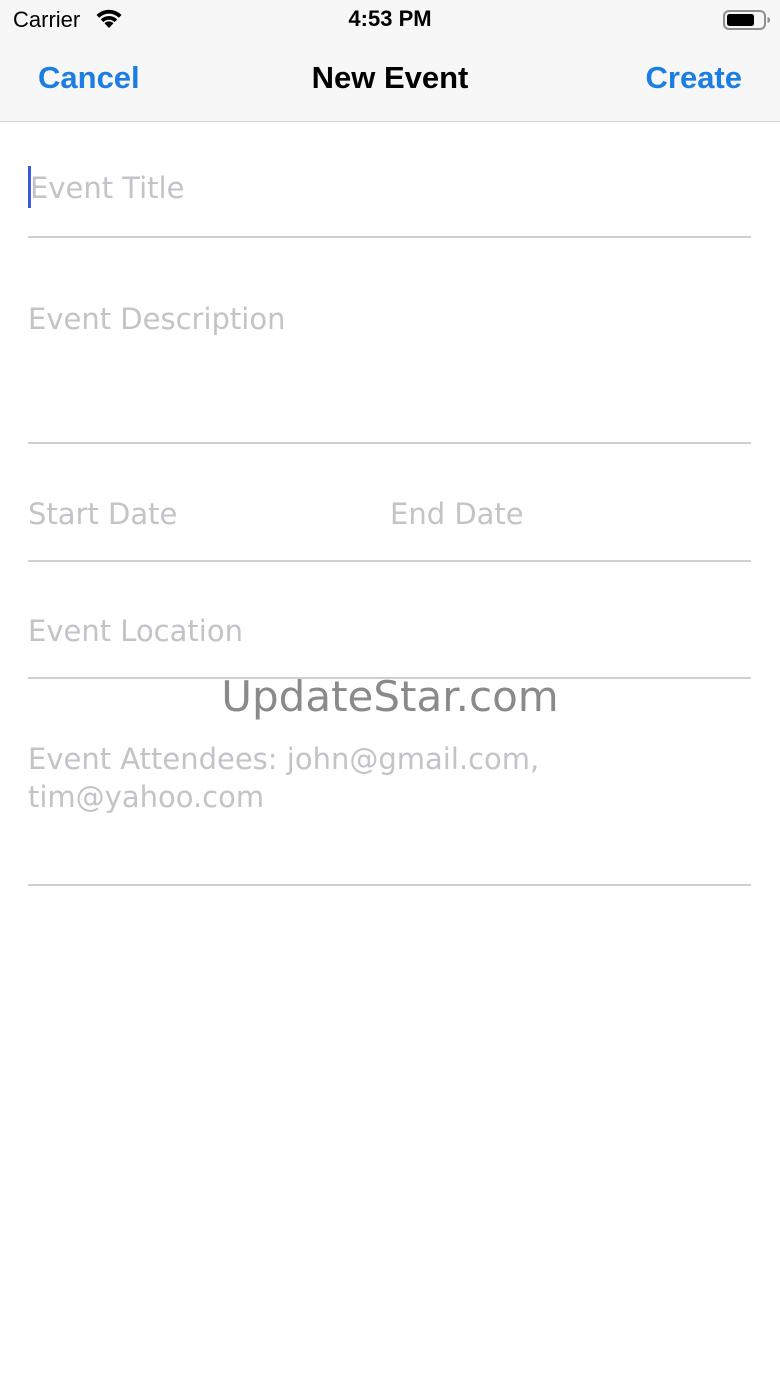  I want to click on start-date-input, so click(198, 514).